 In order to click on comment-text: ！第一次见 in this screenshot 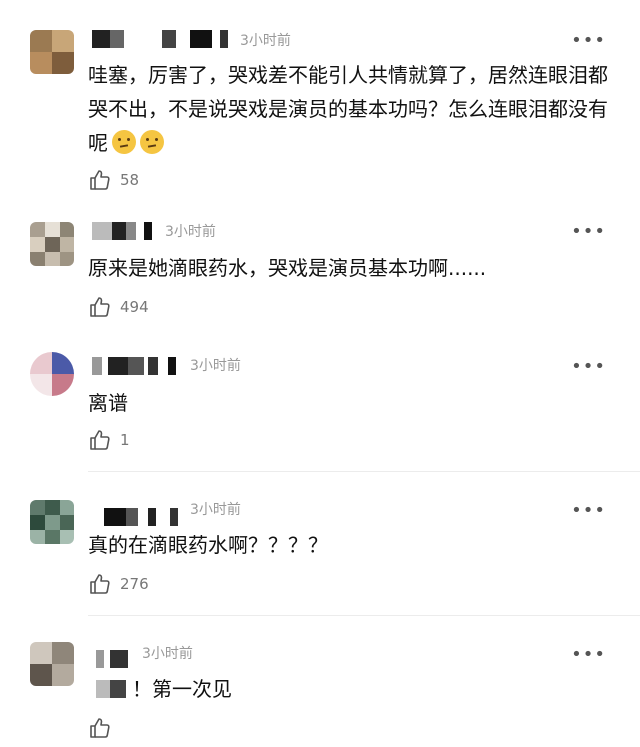, I will do `click(182, 689)`.